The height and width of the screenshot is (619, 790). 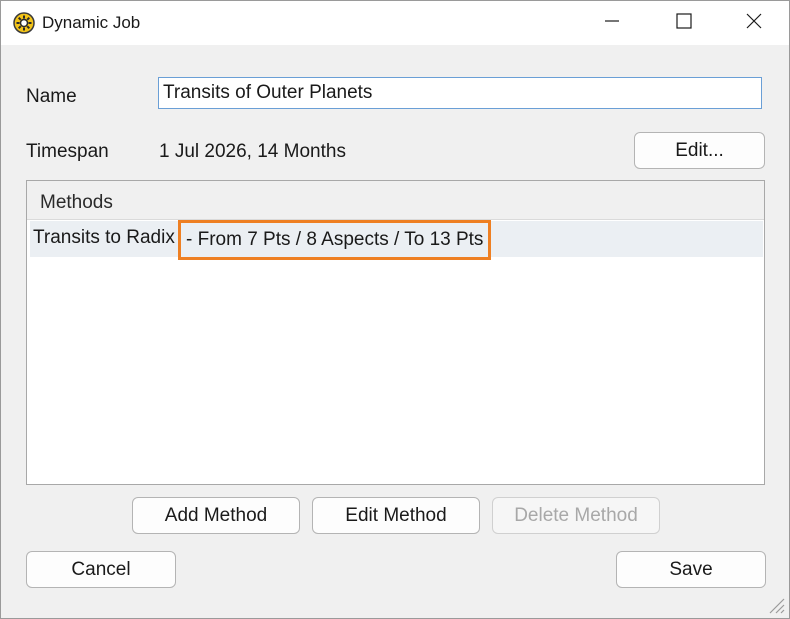 What do you see at coordinates (460, 93) in the screenshot?
I see `name-input` at bounding box center [460, 93].